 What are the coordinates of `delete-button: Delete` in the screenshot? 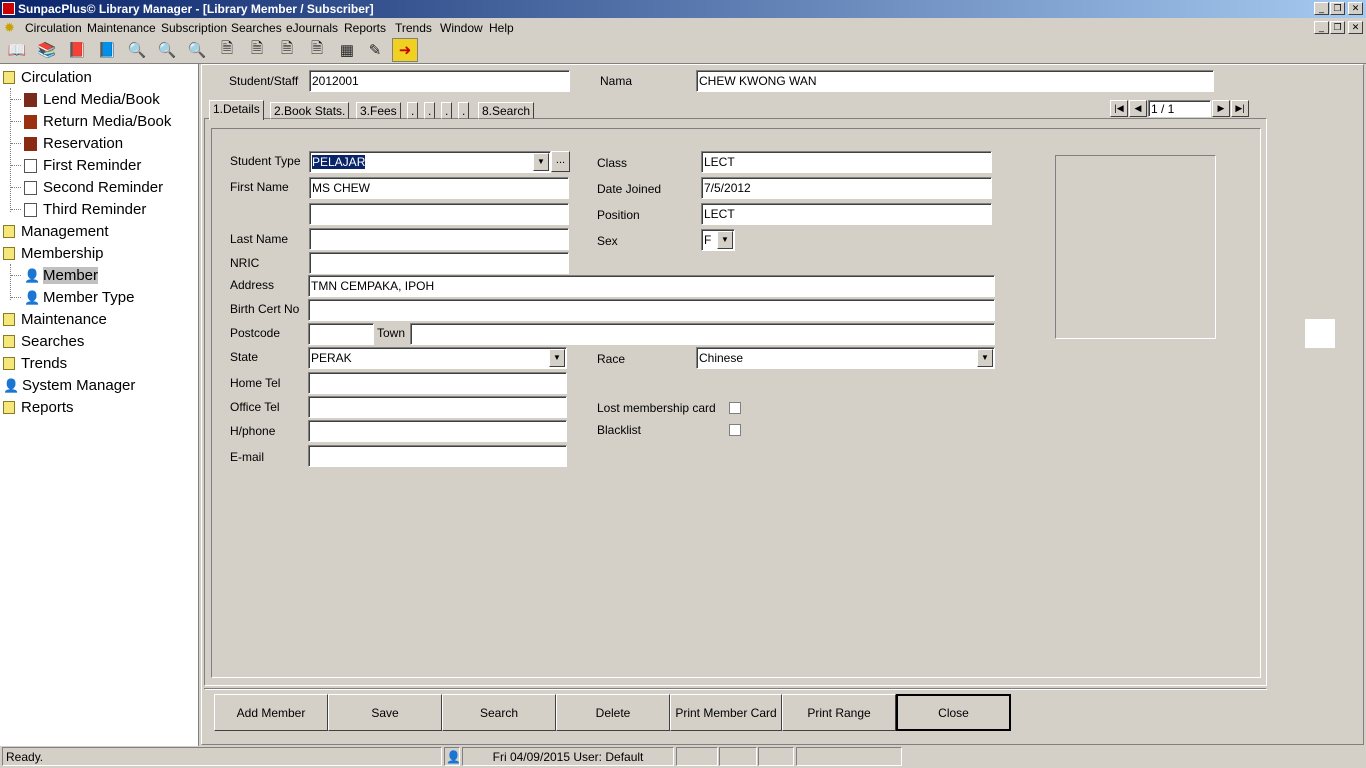 It's located at (613, 712).